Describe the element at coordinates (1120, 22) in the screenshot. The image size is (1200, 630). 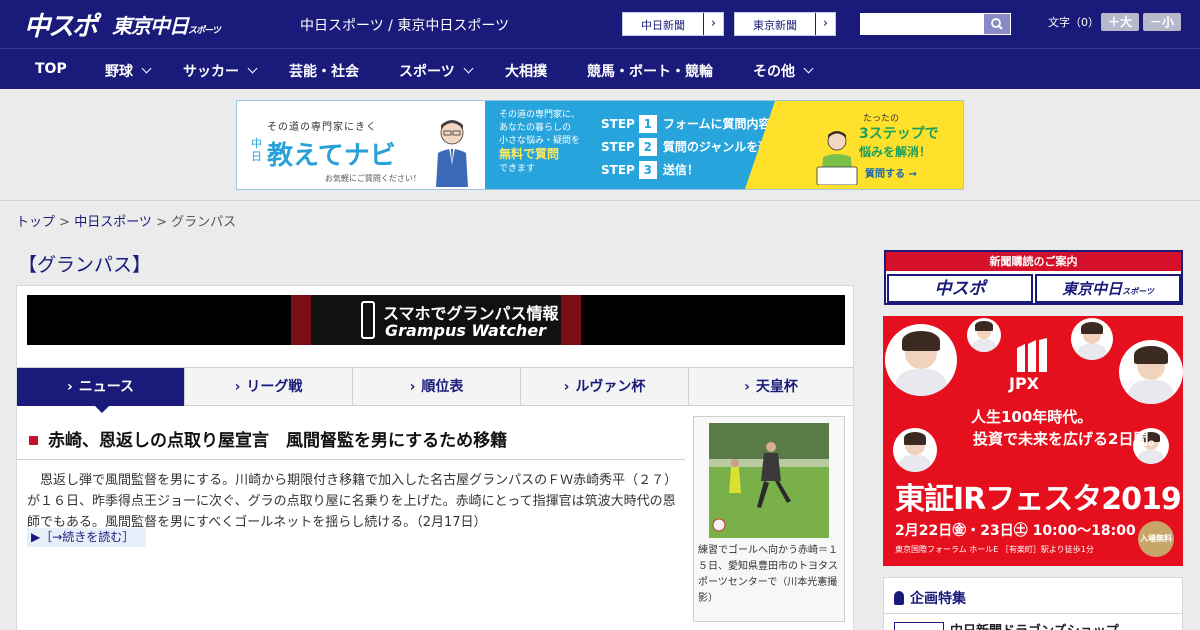
I see `font-bigger-button: ＋大` at that location.